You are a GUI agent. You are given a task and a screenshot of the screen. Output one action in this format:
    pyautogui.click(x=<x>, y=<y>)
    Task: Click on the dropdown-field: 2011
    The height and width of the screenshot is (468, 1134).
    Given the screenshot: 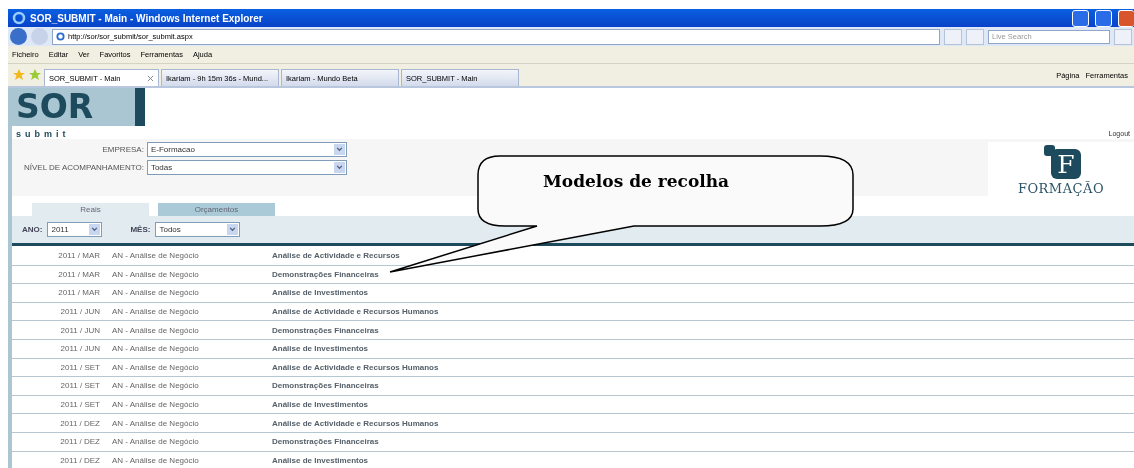 What is the action you would take?
    pyautogui.click(x=75, y=229)
    